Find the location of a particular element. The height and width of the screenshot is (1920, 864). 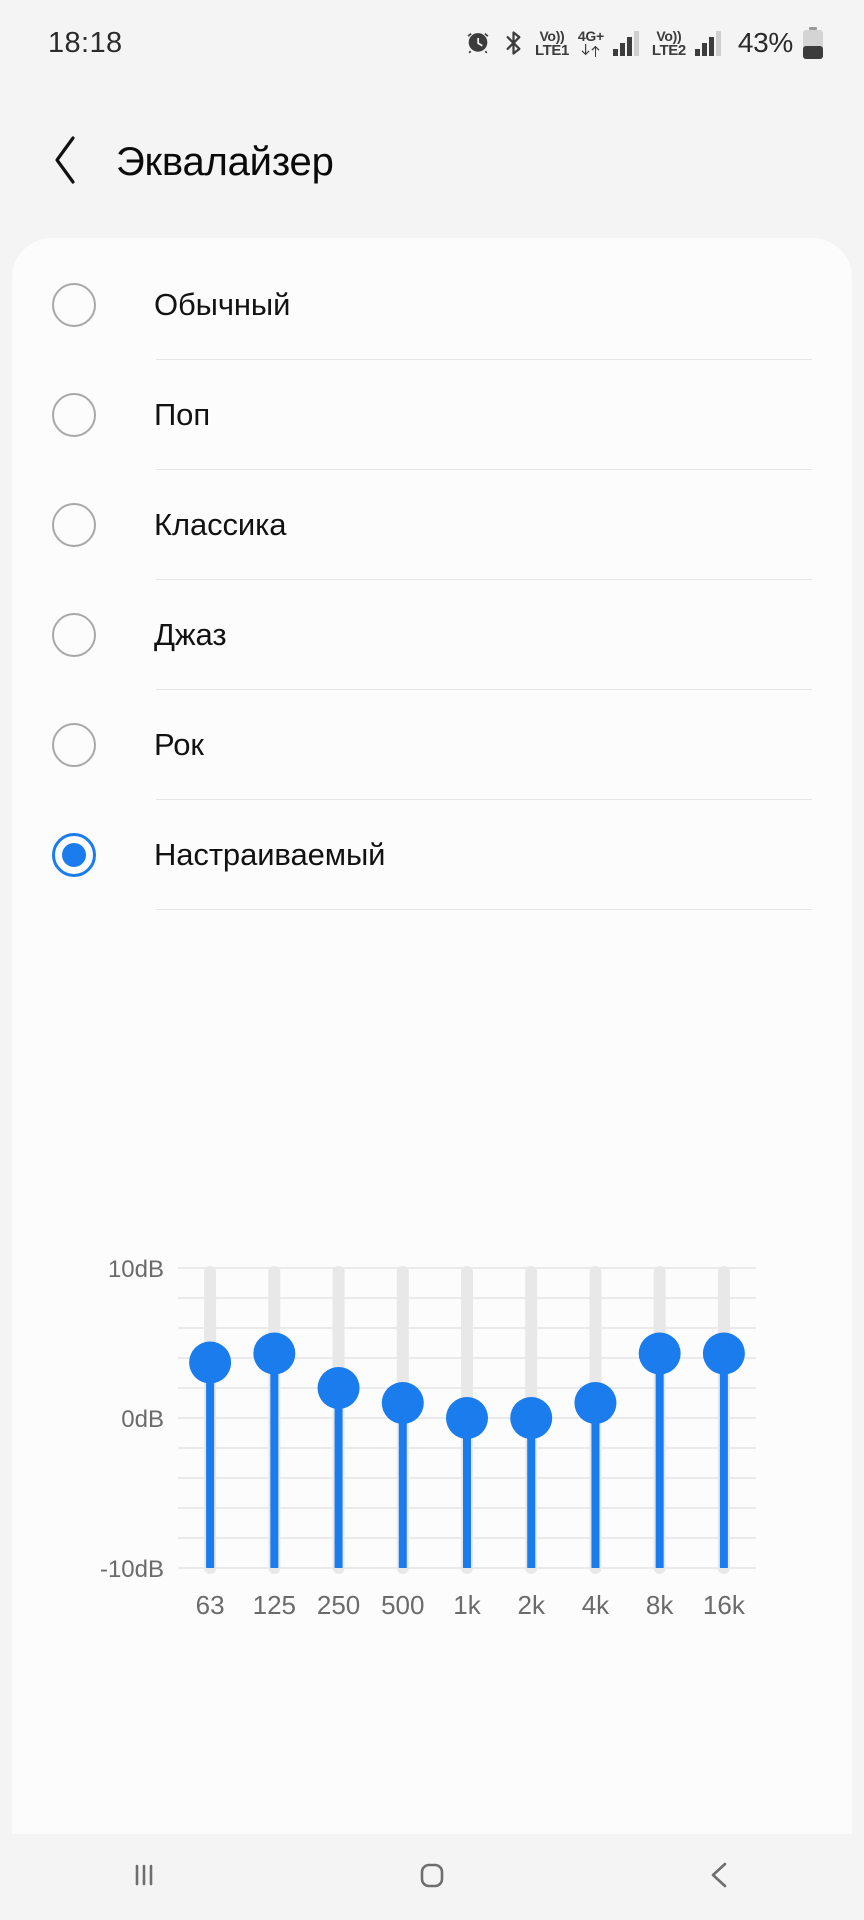

home-icon is located at coordinates (432, 1877).